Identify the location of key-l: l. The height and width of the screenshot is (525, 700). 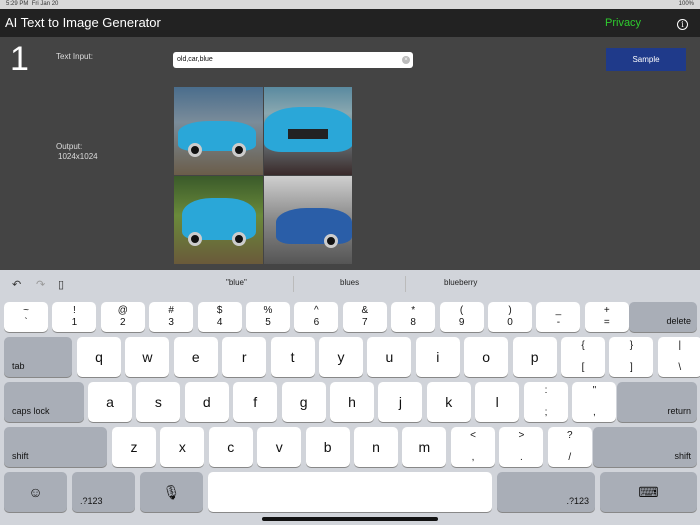
(497, 402).